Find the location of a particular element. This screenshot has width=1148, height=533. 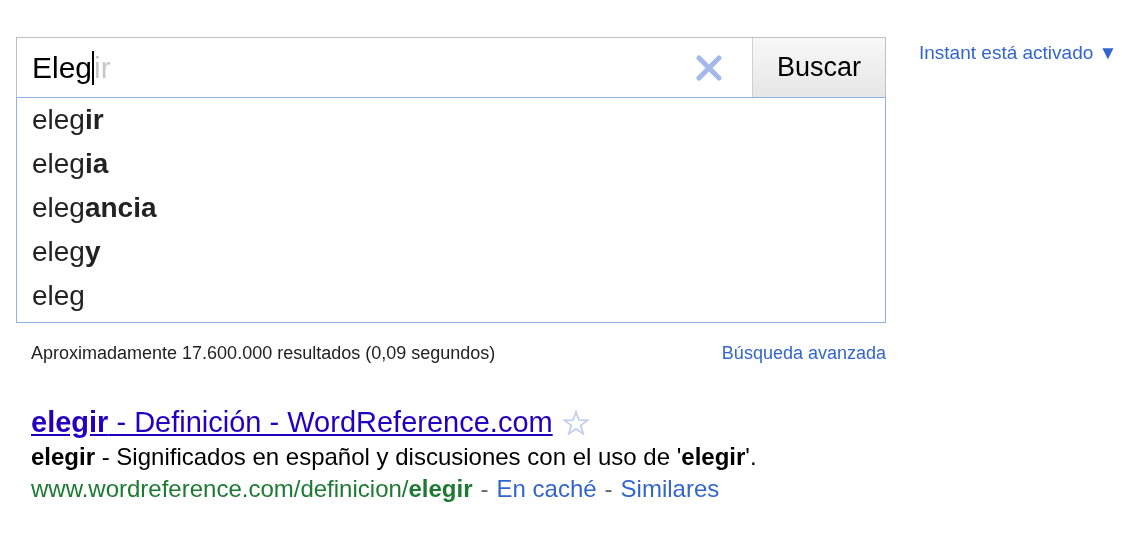

result-title-link: elegir - Definición - WordReference.com is located at coordinates (292, 422).